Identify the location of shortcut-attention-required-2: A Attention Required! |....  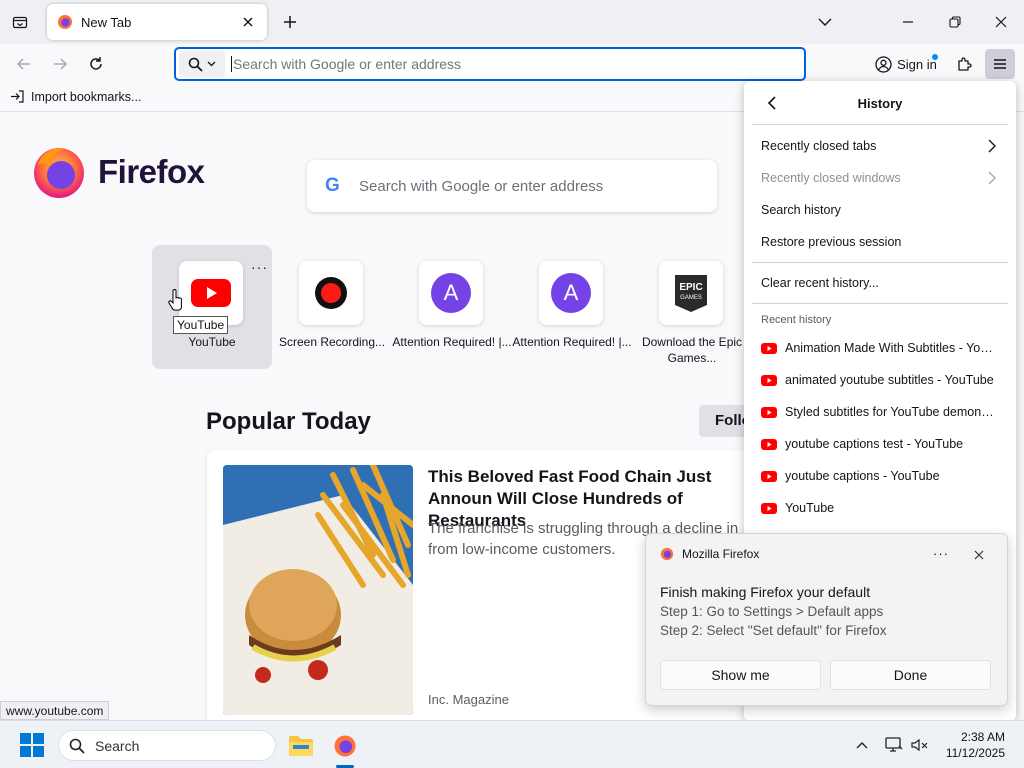
(572, 307).